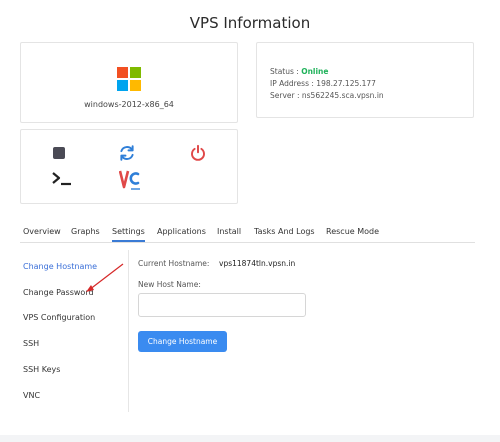 This screenshot has height=442, width=500. Describe the element at coordinates (169, 284) in the screenshot. I see `new-hostname-label: New Host Name:` at that location.